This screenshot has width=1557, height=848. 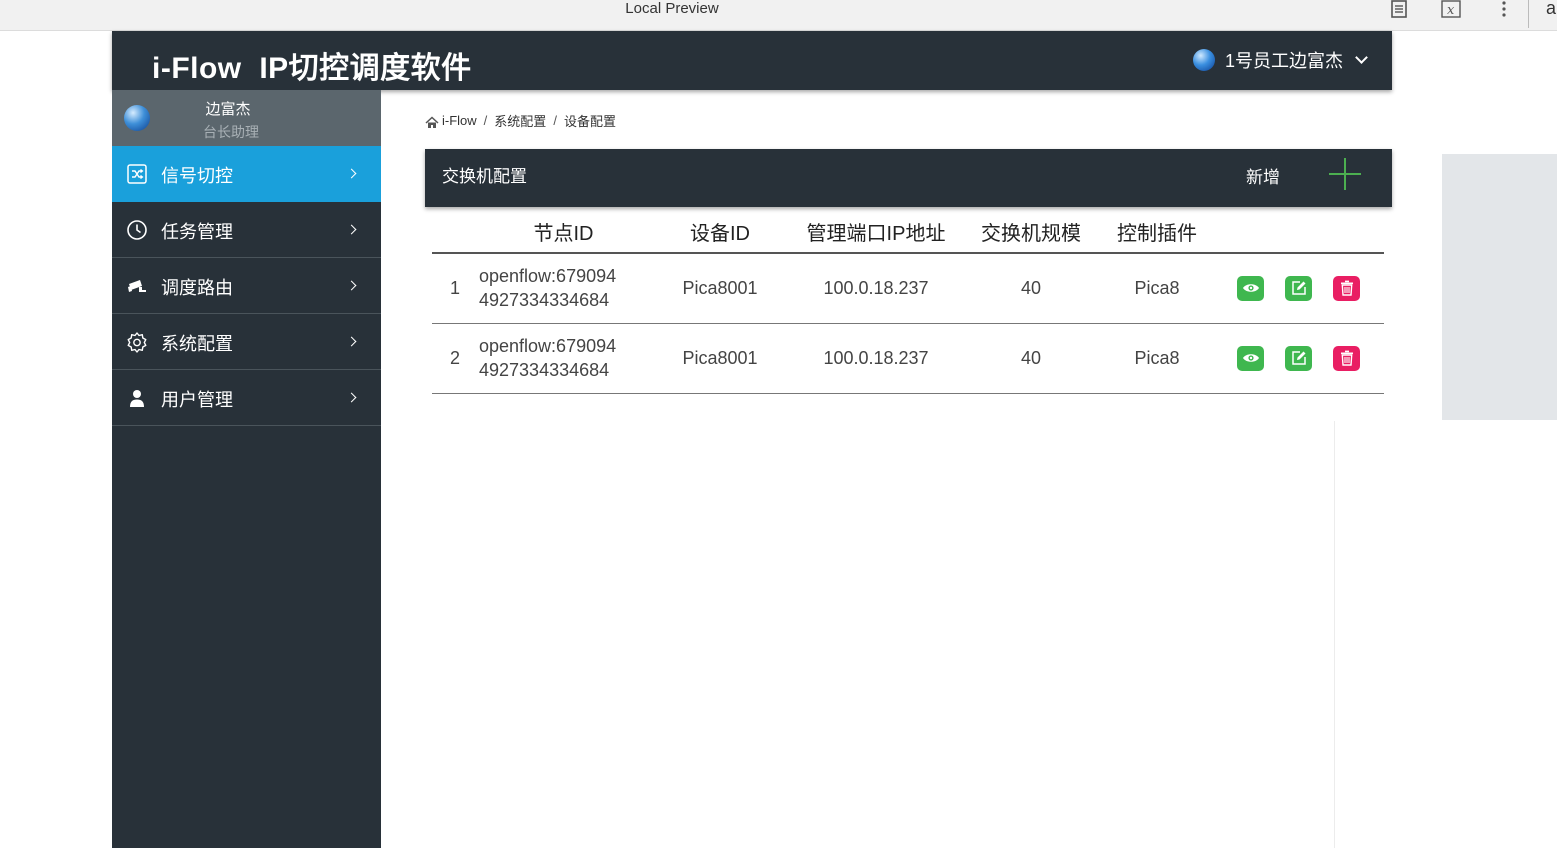 I want to click on row-index: 2, so click(x=455, y=358).